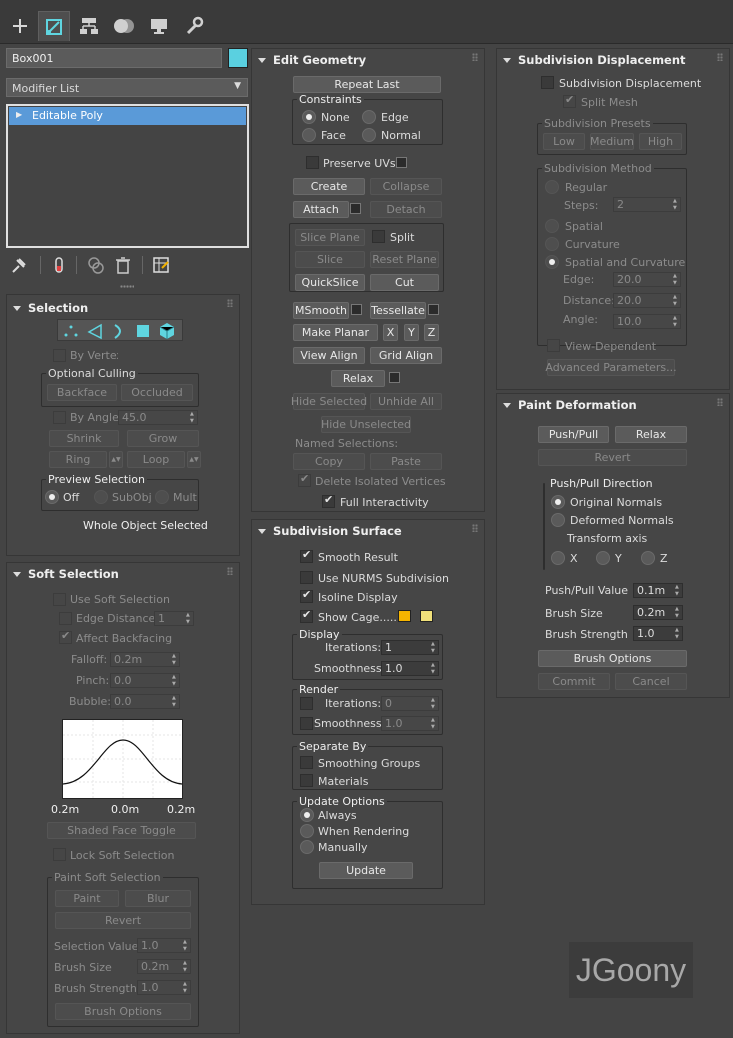  What do you see at coordinates (307, 831) in the screenshot?
I see `update-when-rendering-radio` at bounding box center [307, 831].